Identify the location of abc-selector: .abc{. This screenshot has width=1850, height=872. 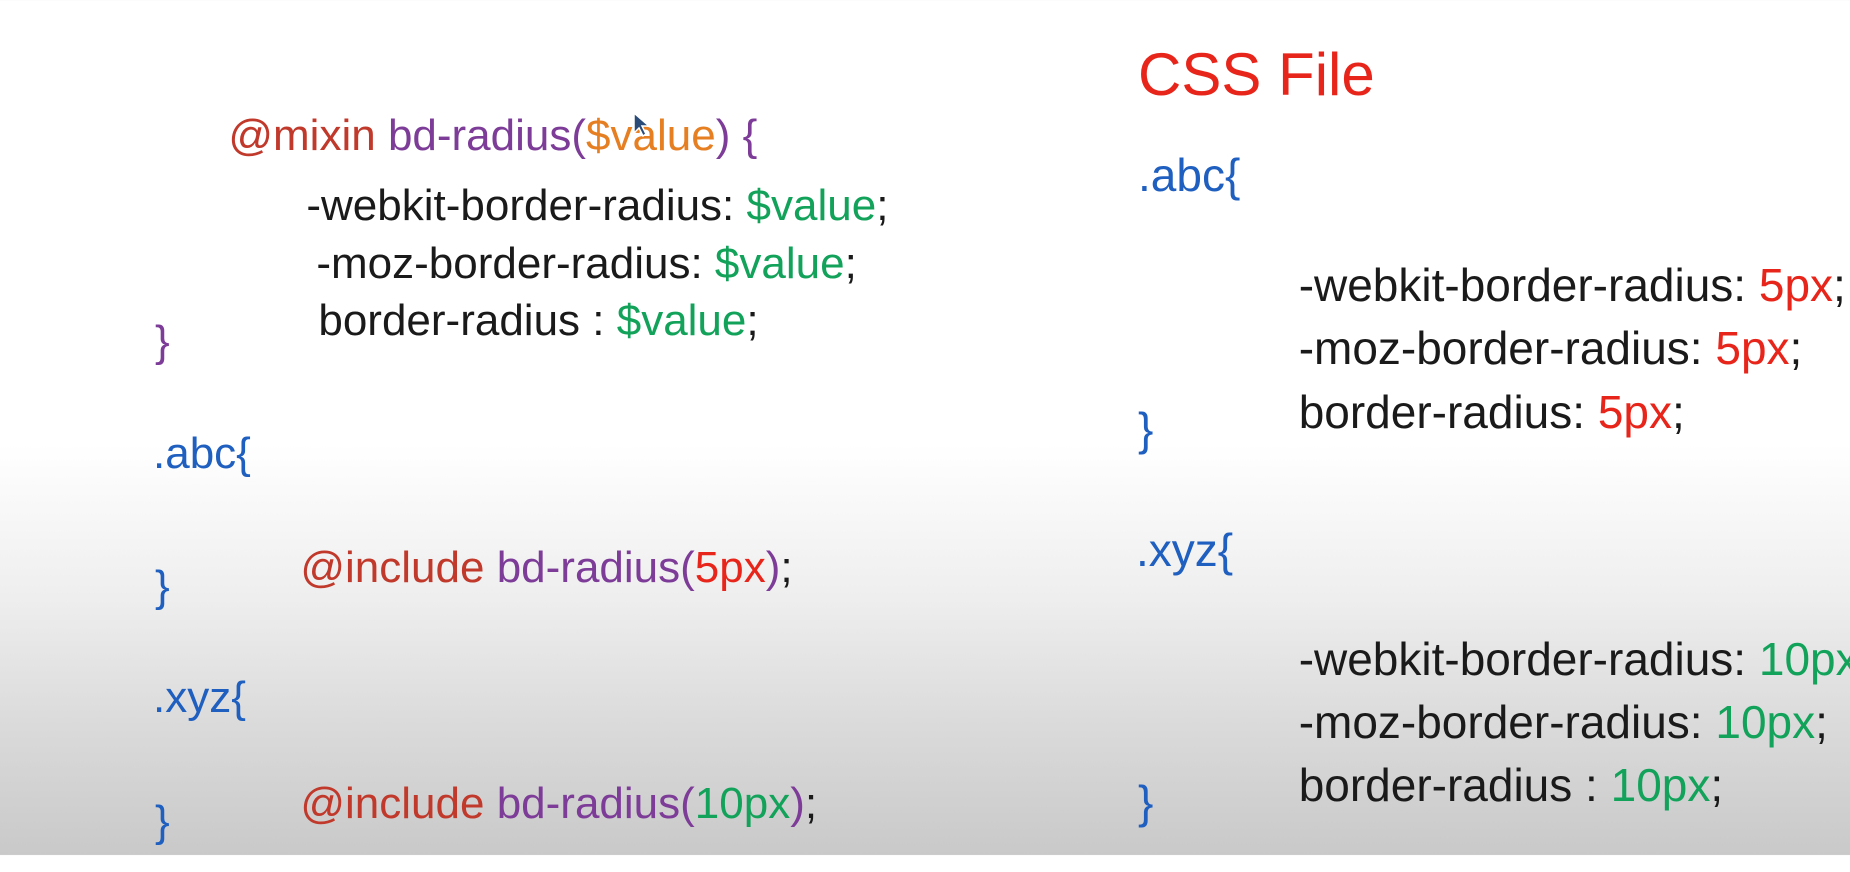
(202, 453).